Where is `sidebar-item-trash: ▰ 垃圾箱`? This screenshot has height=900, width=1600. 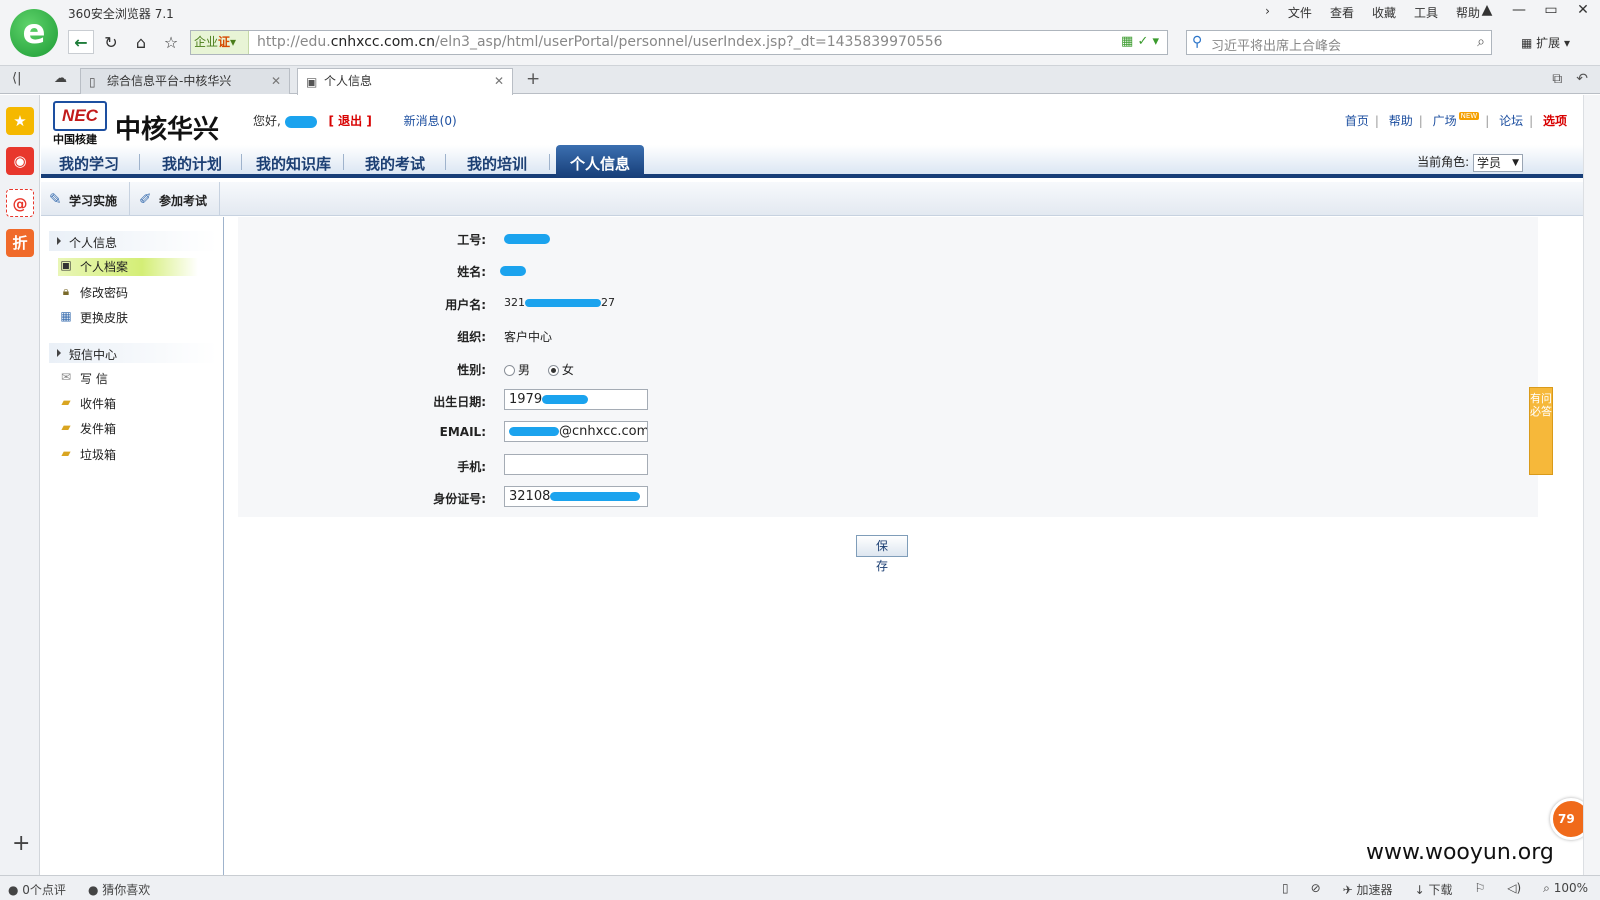 sidebar-item-trash: ▰ 垃圾箱 is located at coordinates (87, 455).